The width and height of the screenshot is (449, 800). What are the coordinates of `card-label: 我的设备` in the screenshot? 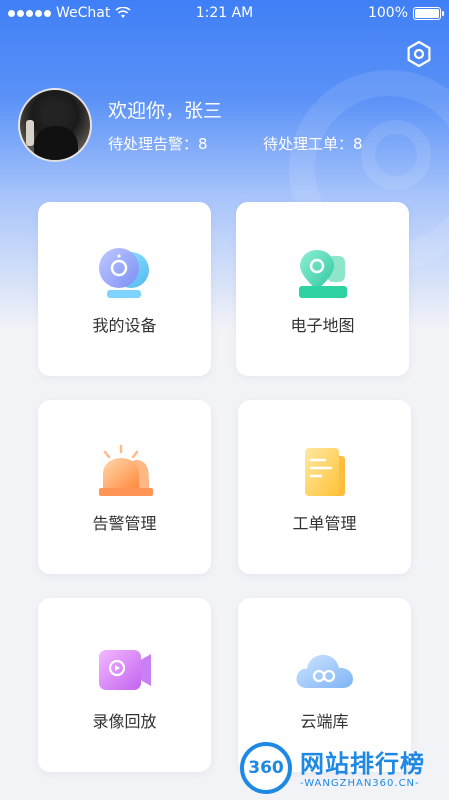 It's located at (124, 325).